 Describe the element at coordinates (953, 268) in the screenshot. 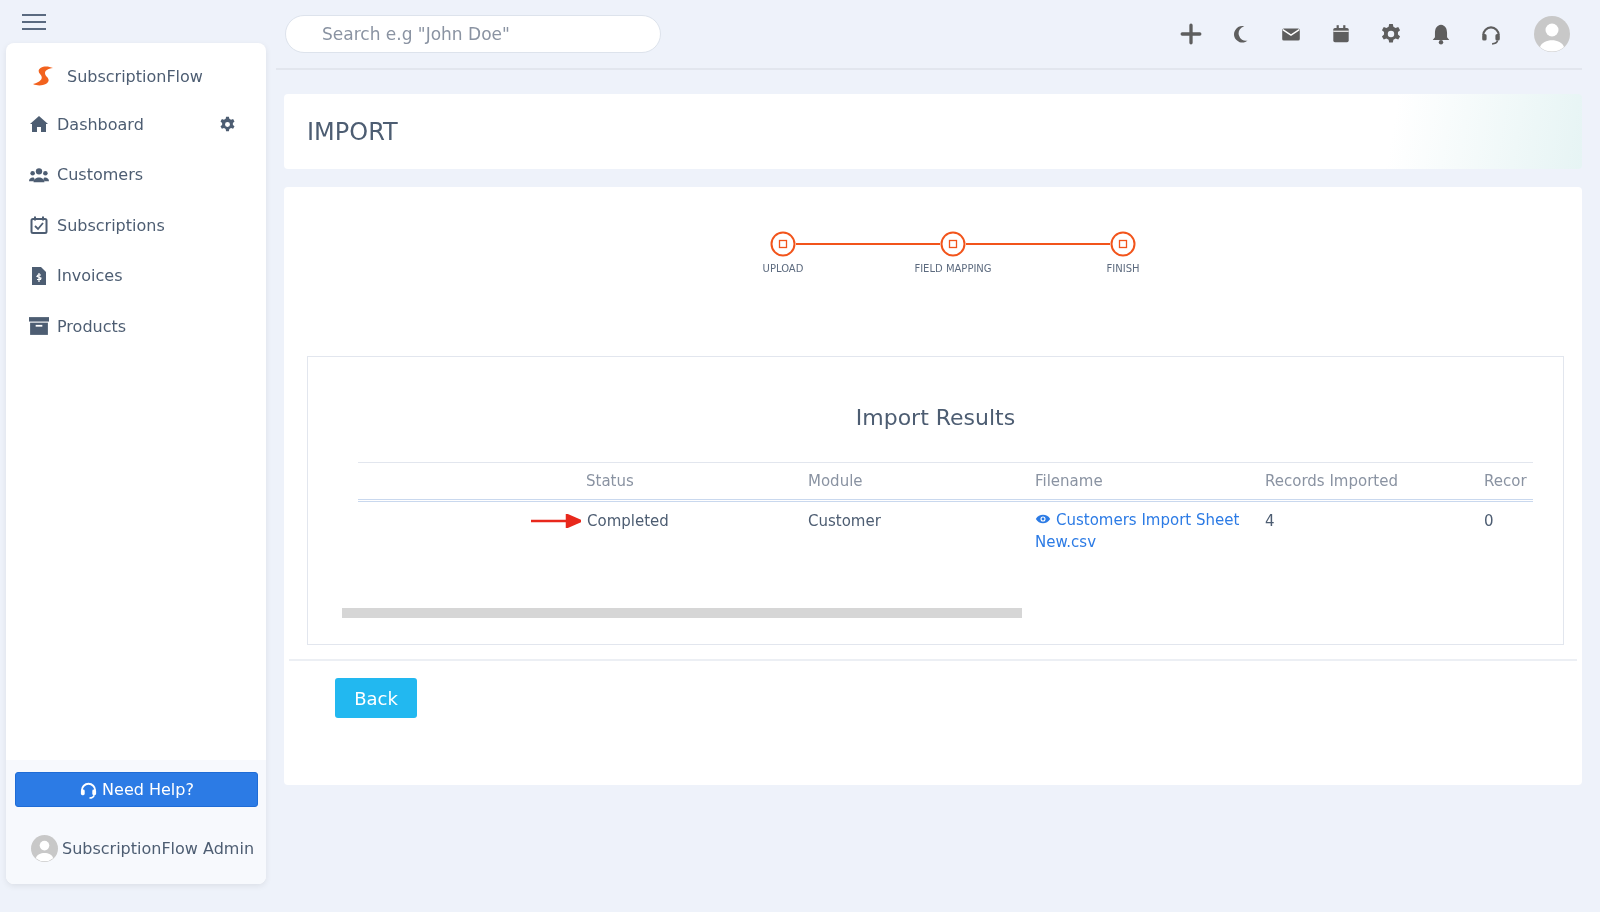

I see `step-label: FIELD MAPPING` at that location.